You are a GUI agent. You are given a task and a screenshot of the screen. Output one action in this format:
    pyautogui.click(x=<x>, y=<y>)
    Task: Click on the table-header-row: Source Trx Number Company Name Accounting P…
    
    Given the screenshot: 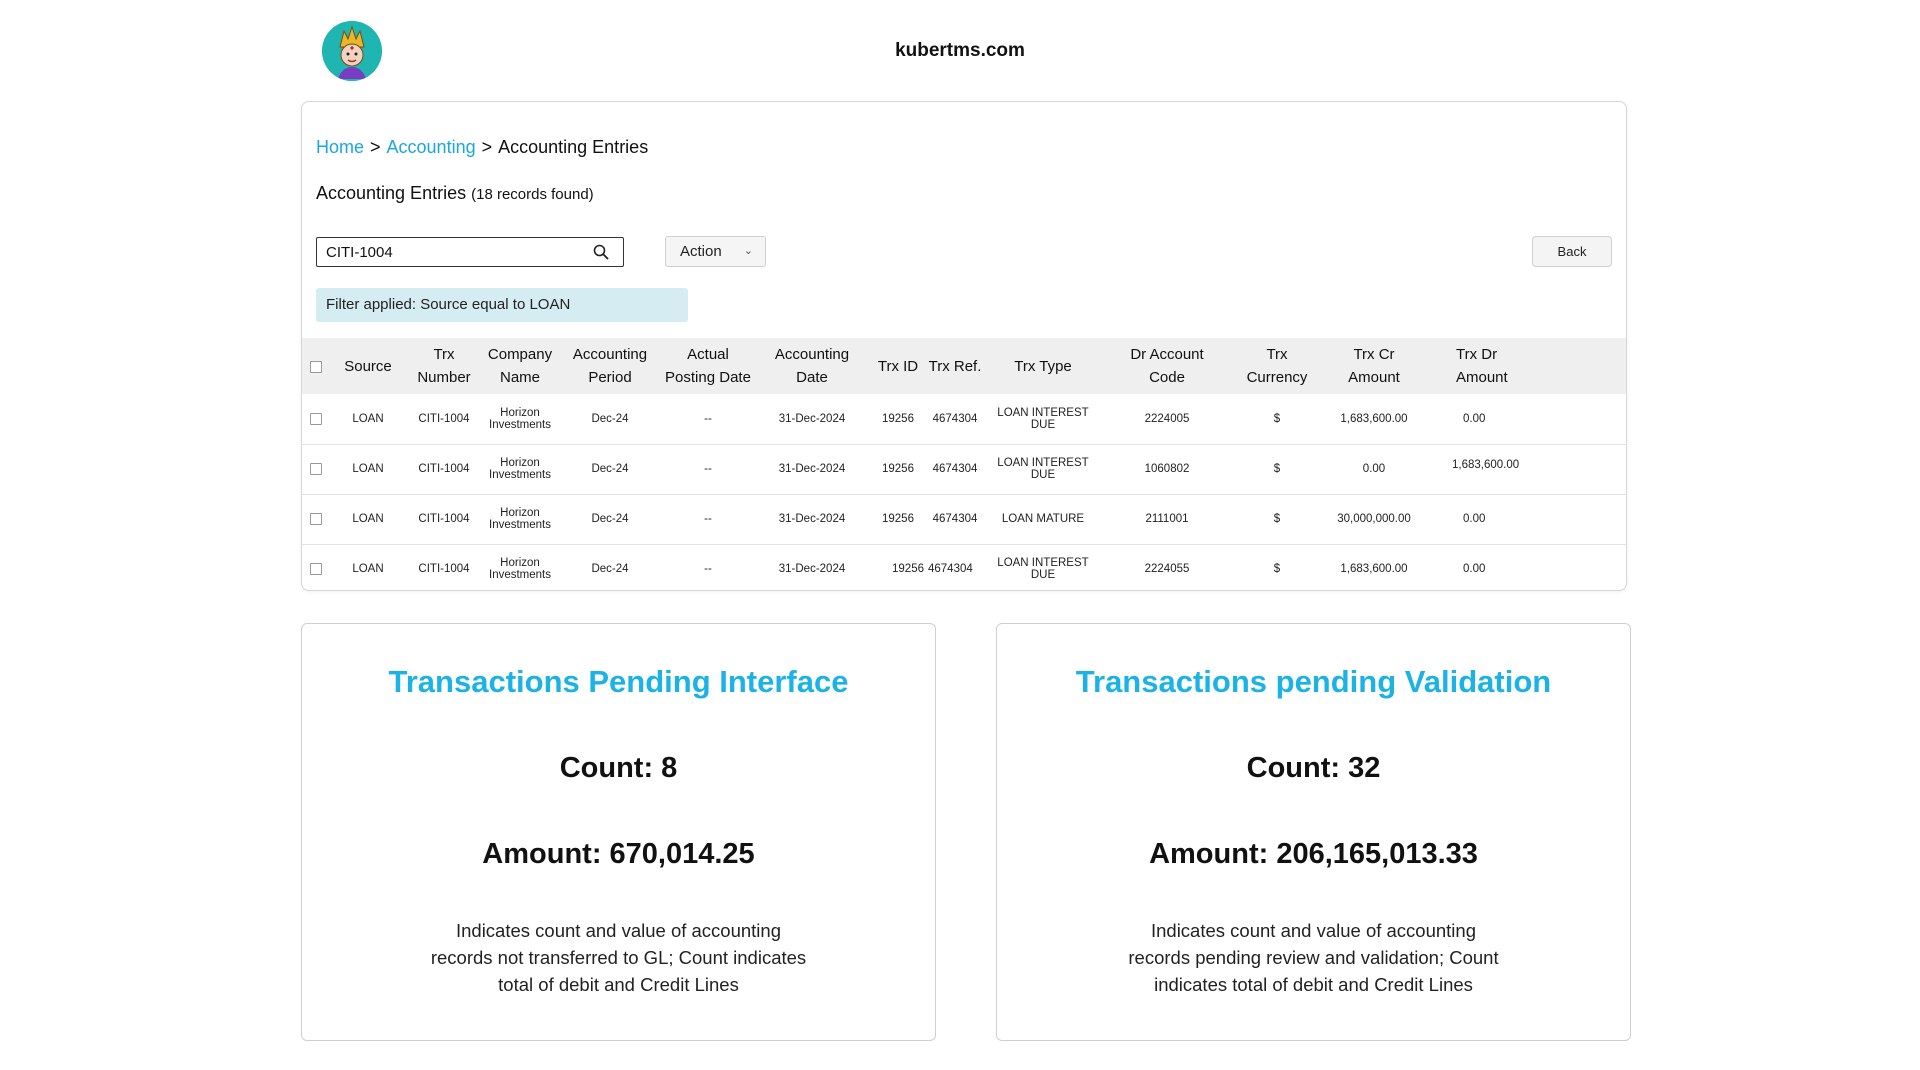 What is the action you would take?
    pyautogui.click(x=964, y=366)
    